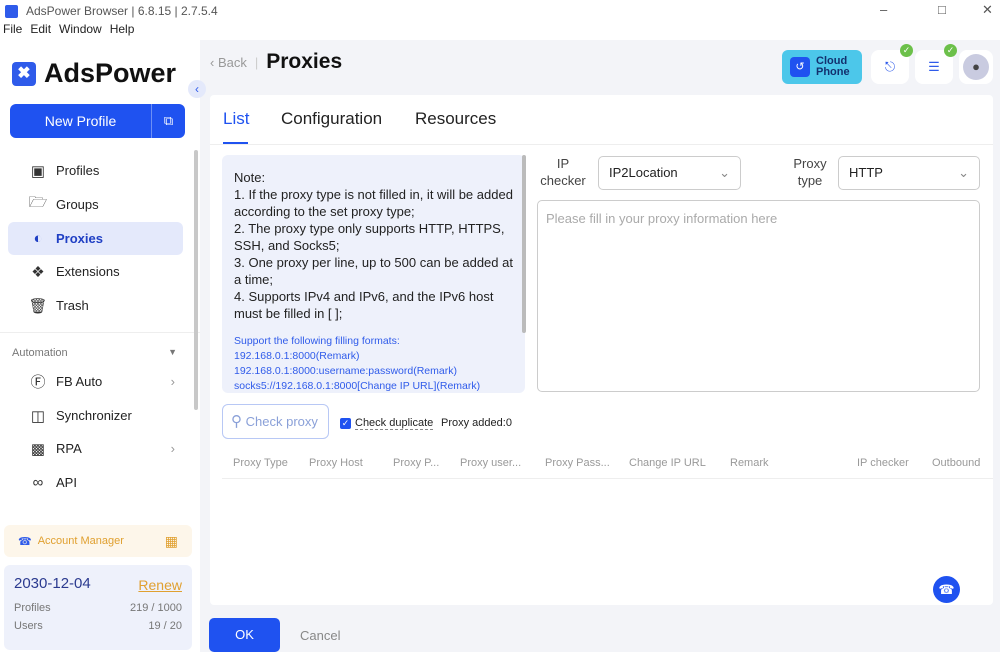 Image resolution: width=1000 pixels, height=652 pixels. What do you see at coordinates (197, 89) in the screenshot?
I see `collapse-sidebar-button: ‹` at bounding box center [197, 89].